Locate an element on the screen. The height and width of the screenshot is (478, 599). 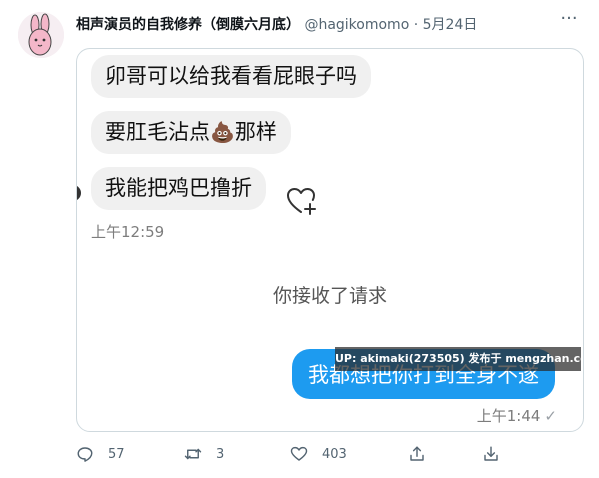
like-button: 403 is located at coordinates (318, 454).